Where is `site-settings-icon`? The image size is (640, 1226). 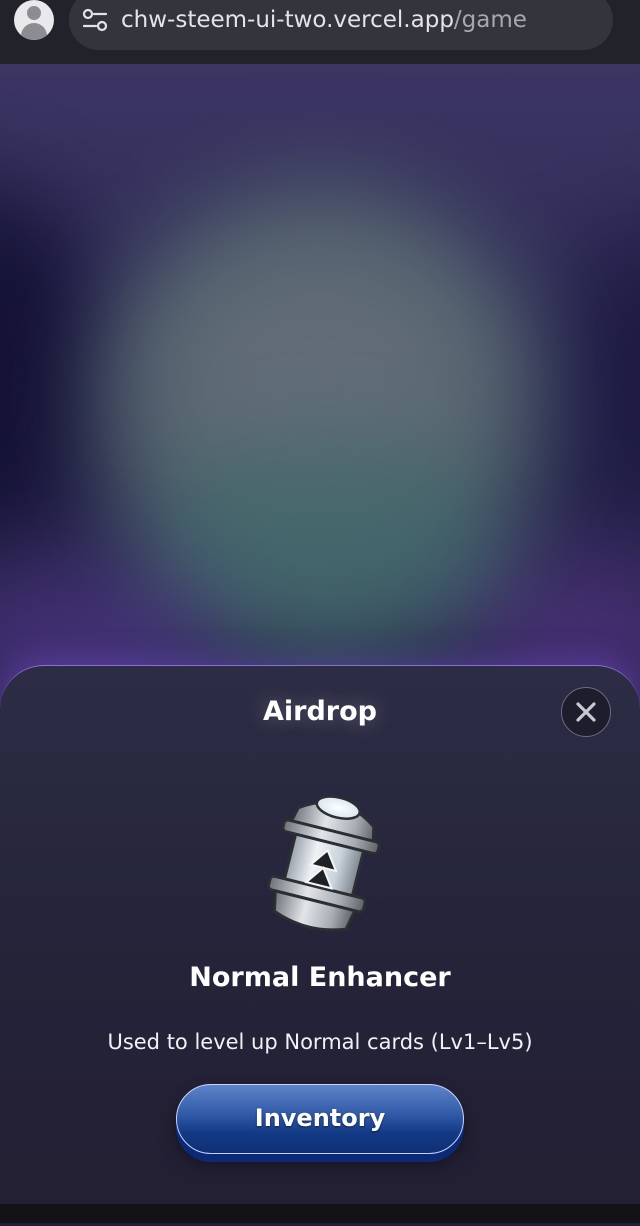 site-settings-icon is located at coordinates (95, 20).